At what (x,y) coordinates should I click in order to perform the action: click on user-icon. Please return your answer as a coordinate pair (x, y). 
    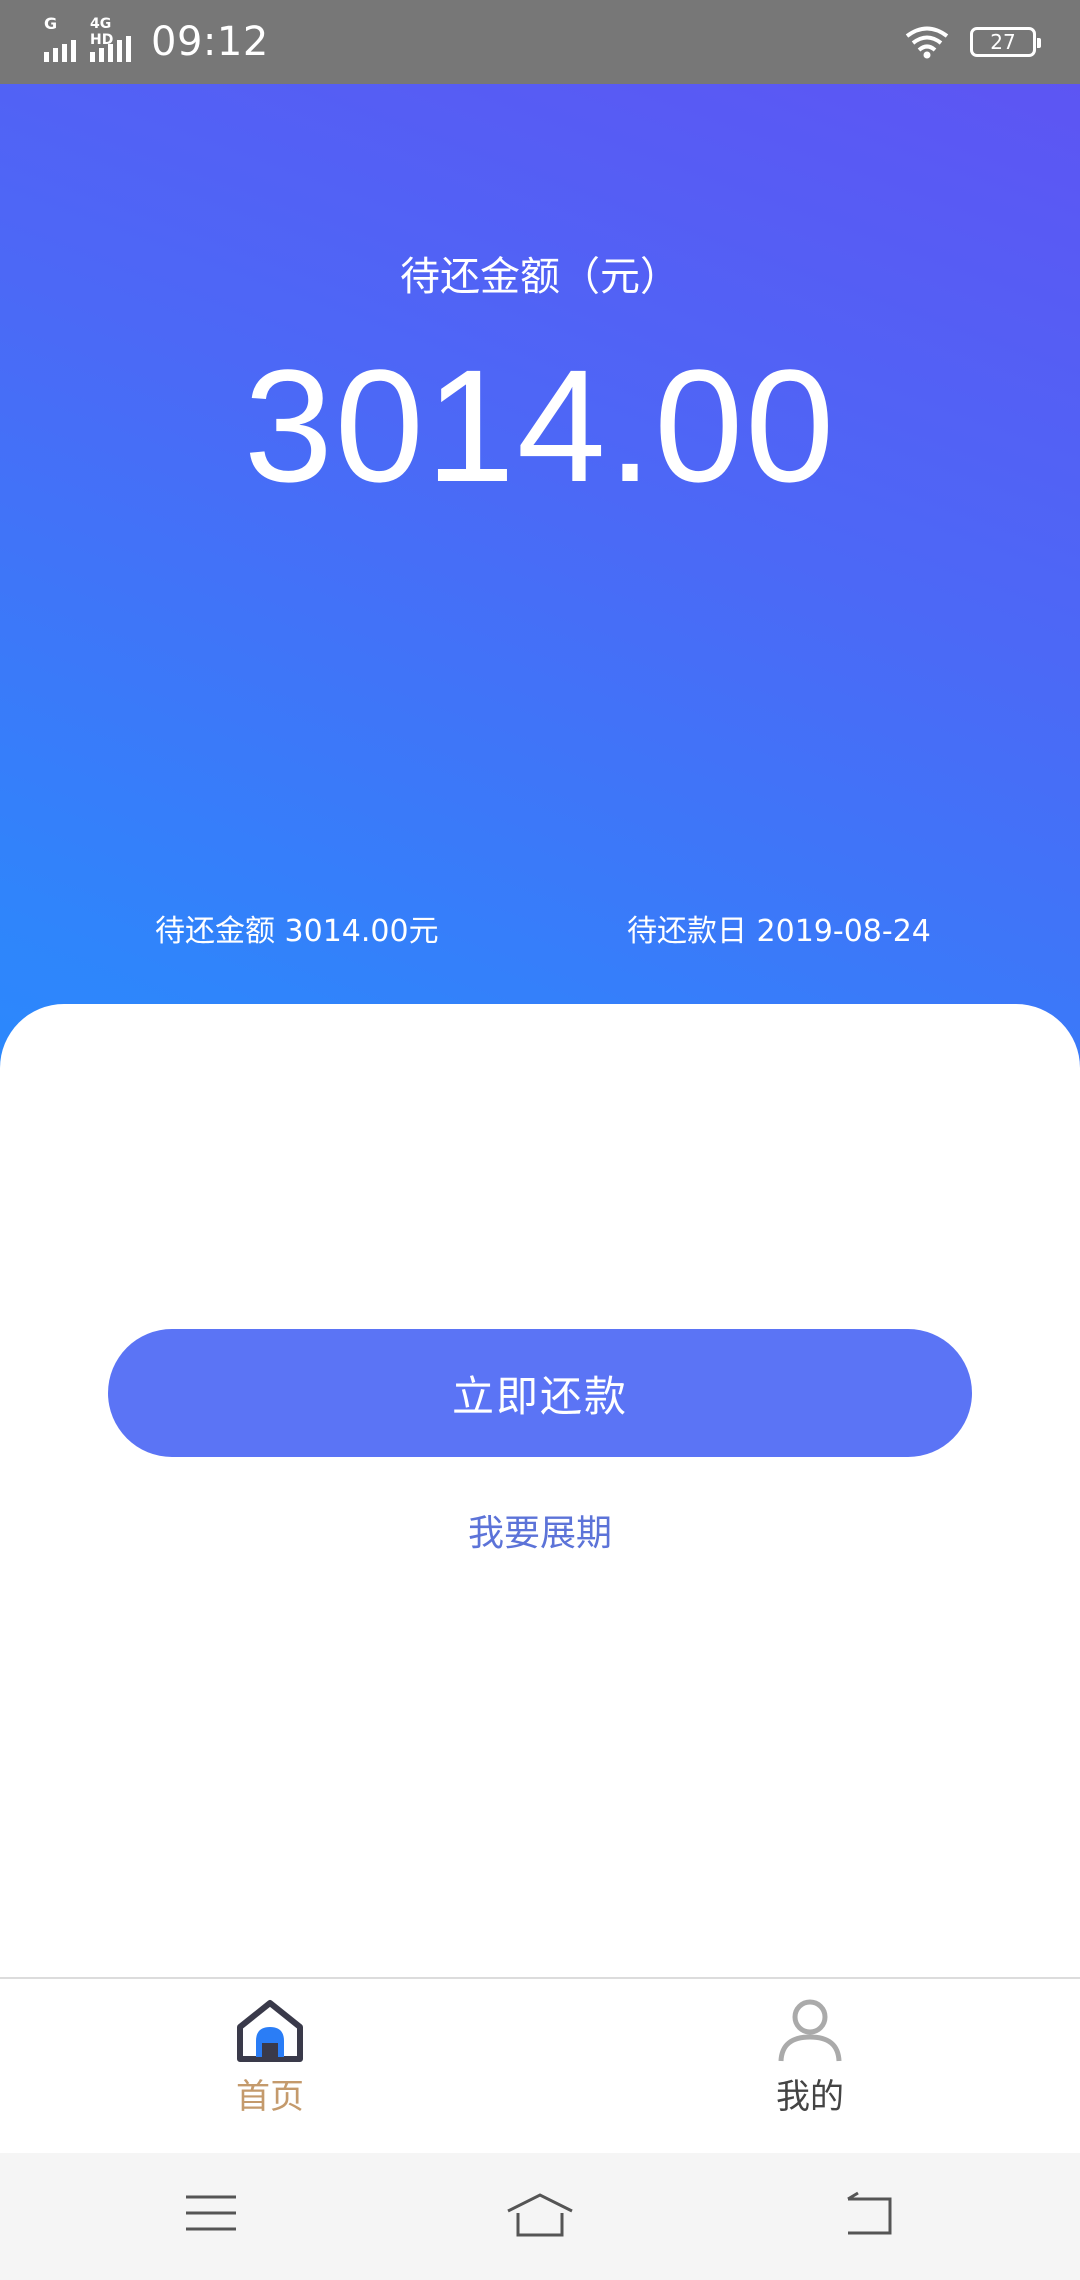
    Looking at the image, I should click on (810, 2030).